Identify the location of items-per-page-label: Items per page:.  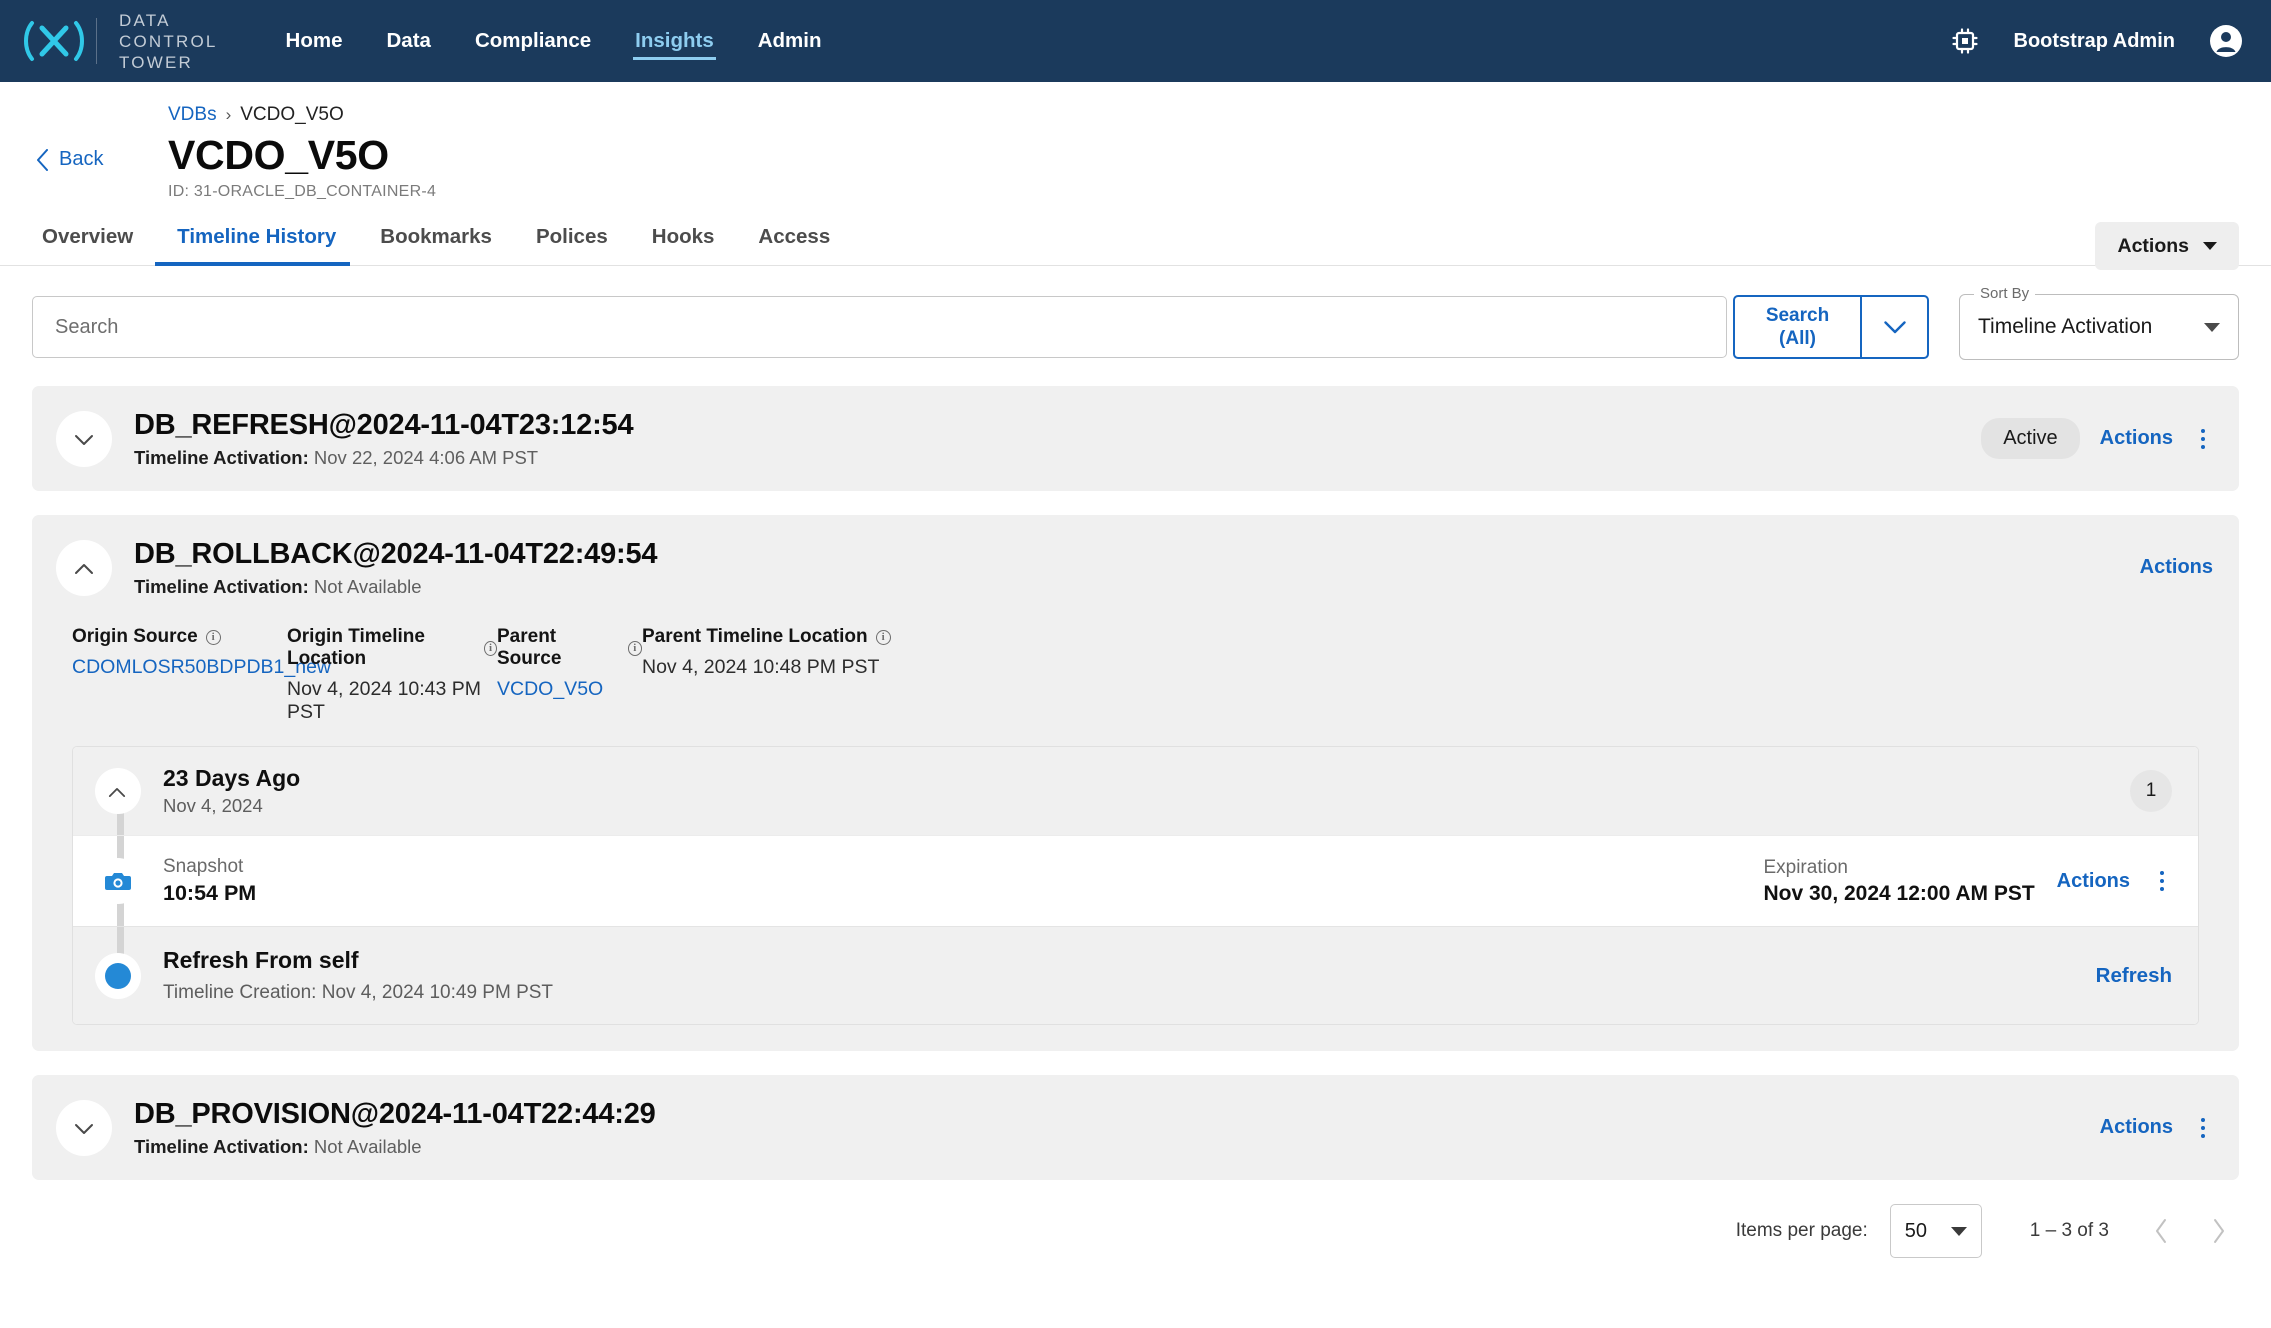
(1801, 1230).